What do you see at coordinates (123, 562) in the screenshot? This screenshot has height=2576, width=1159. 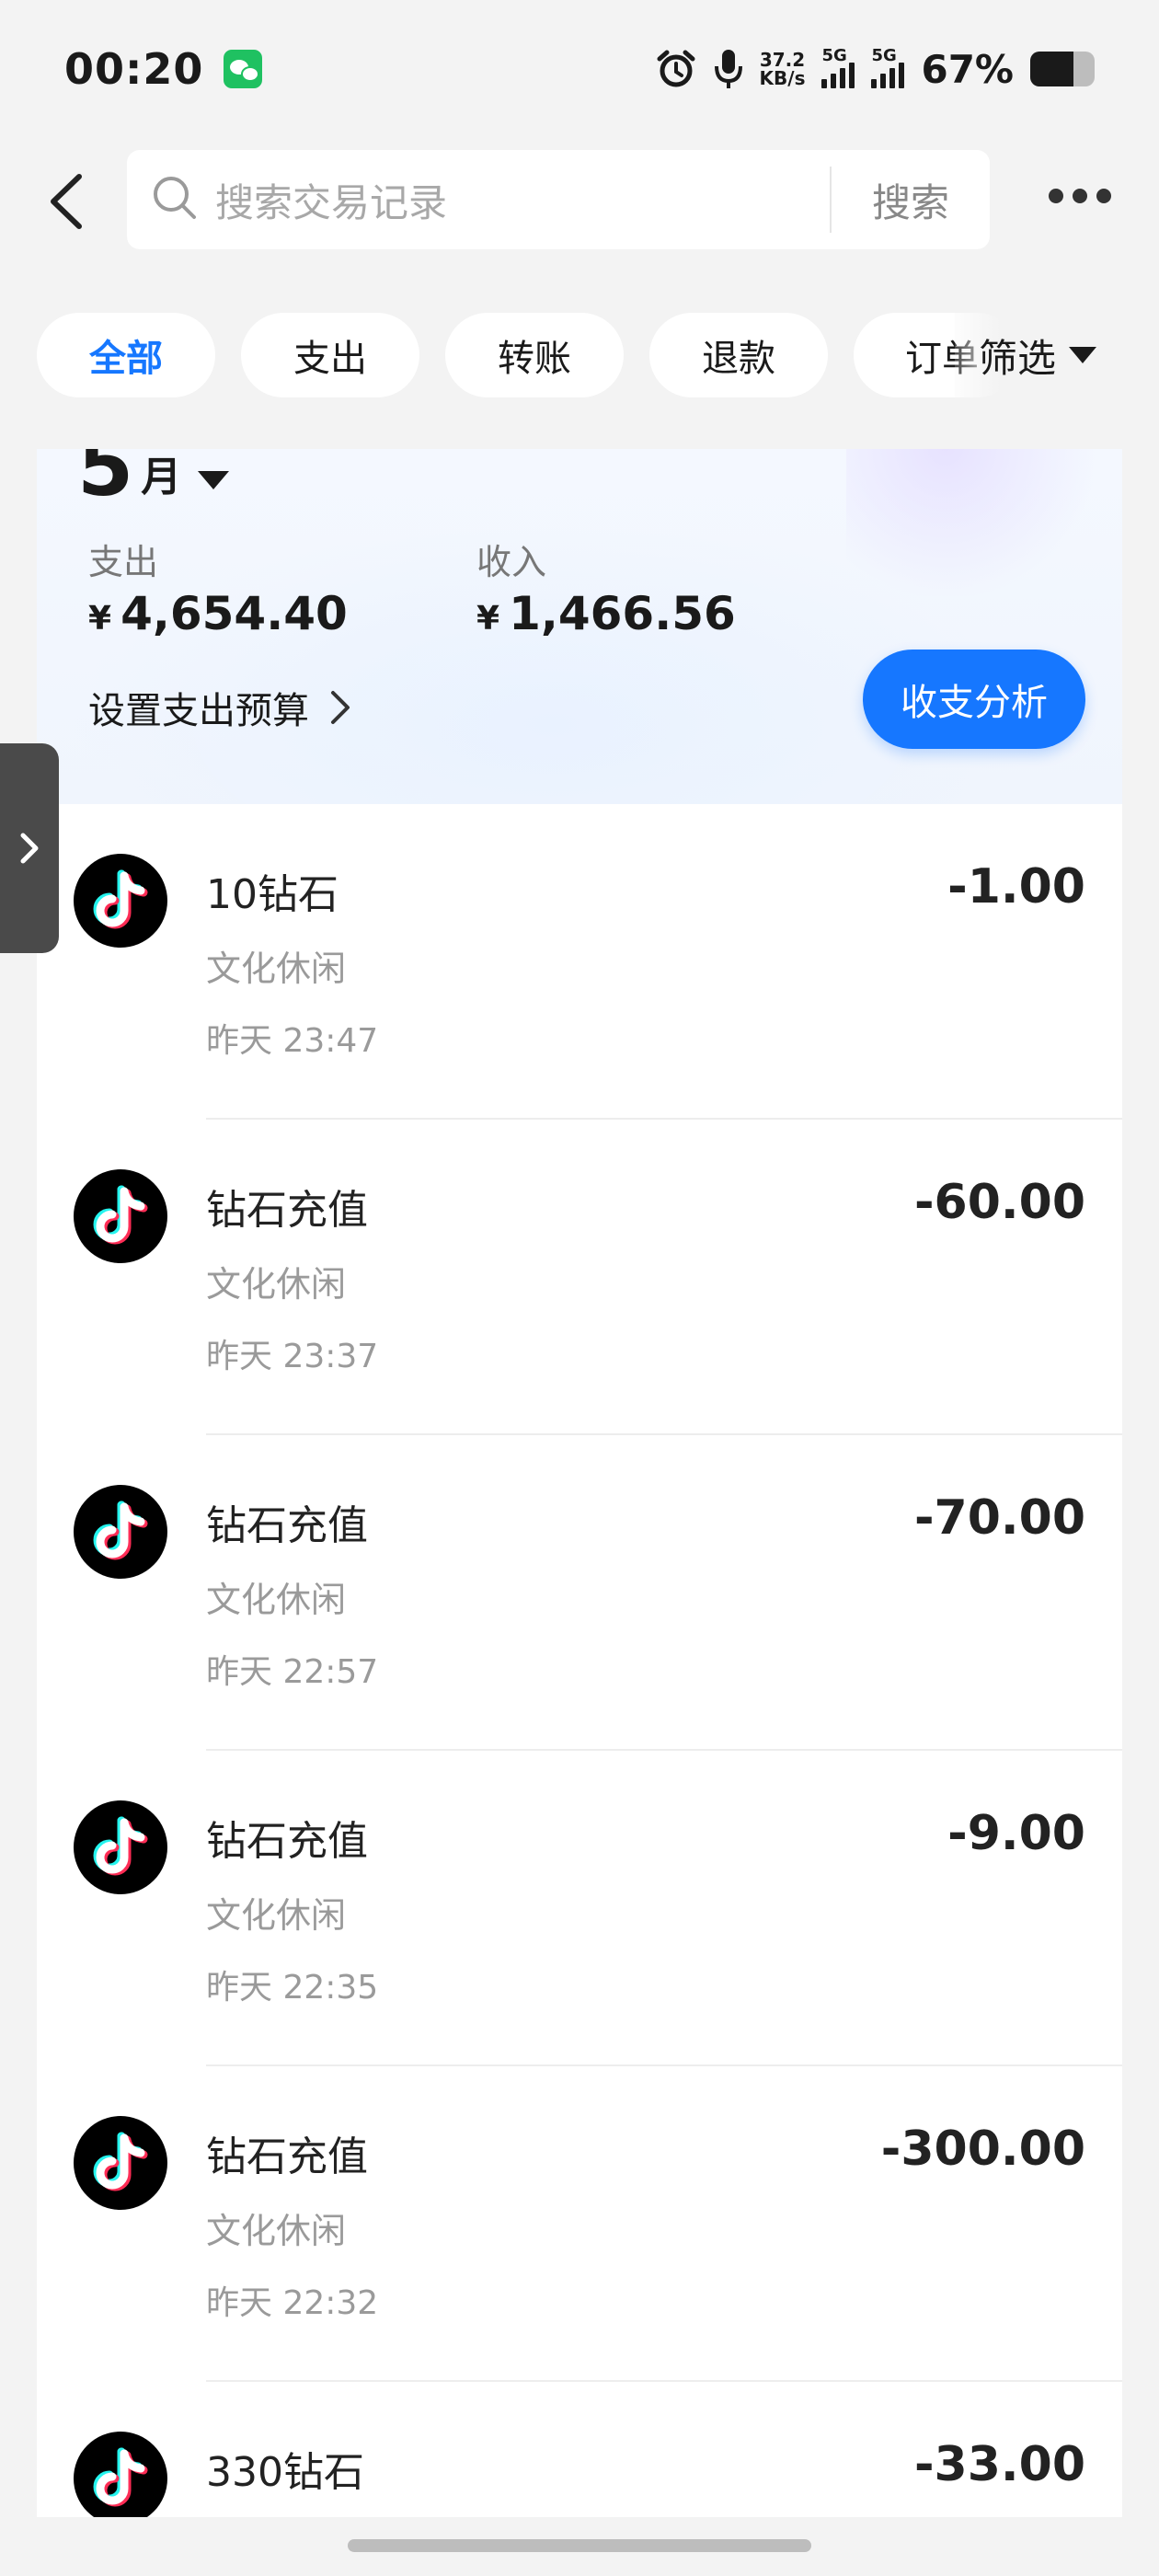 I see `expense-label: 支出` at bounding box center [123, 562].